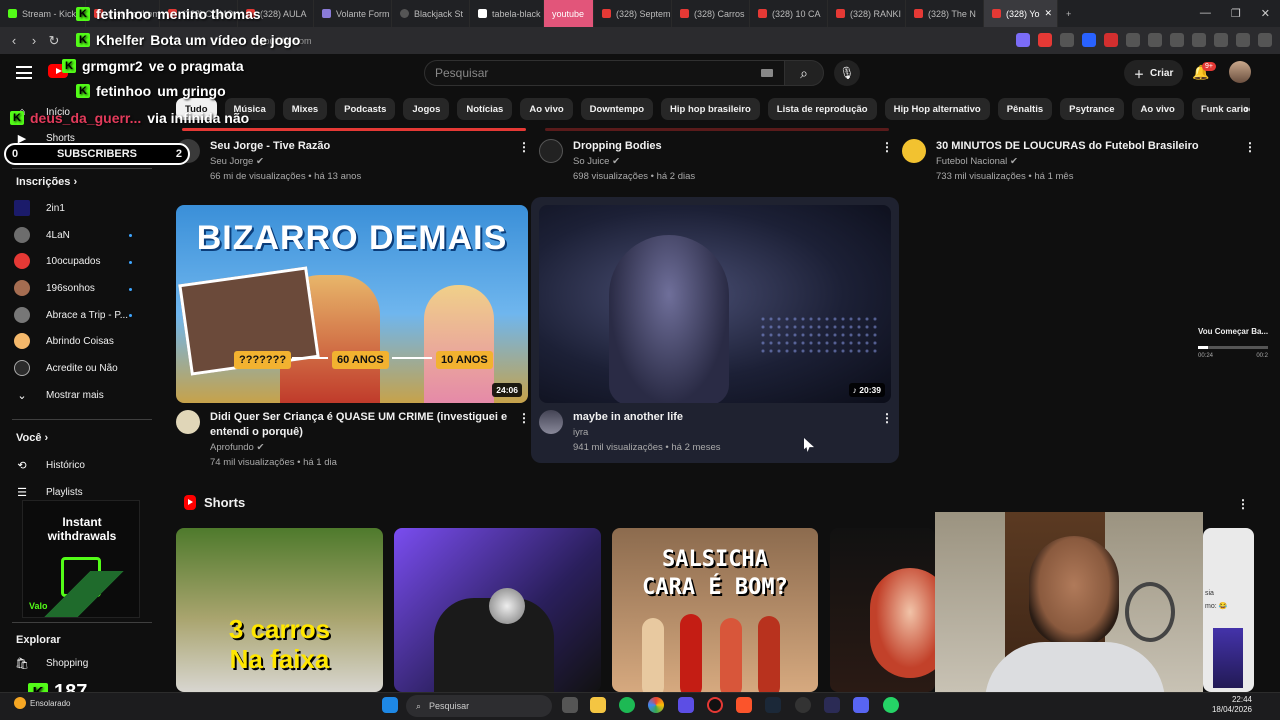 The height and width of the screenshot is (720, 1280). What do you see at coordinates (646, 417) in the screenshot?
I see `video-title: maybe in another life` at bounding box center [646, 417].